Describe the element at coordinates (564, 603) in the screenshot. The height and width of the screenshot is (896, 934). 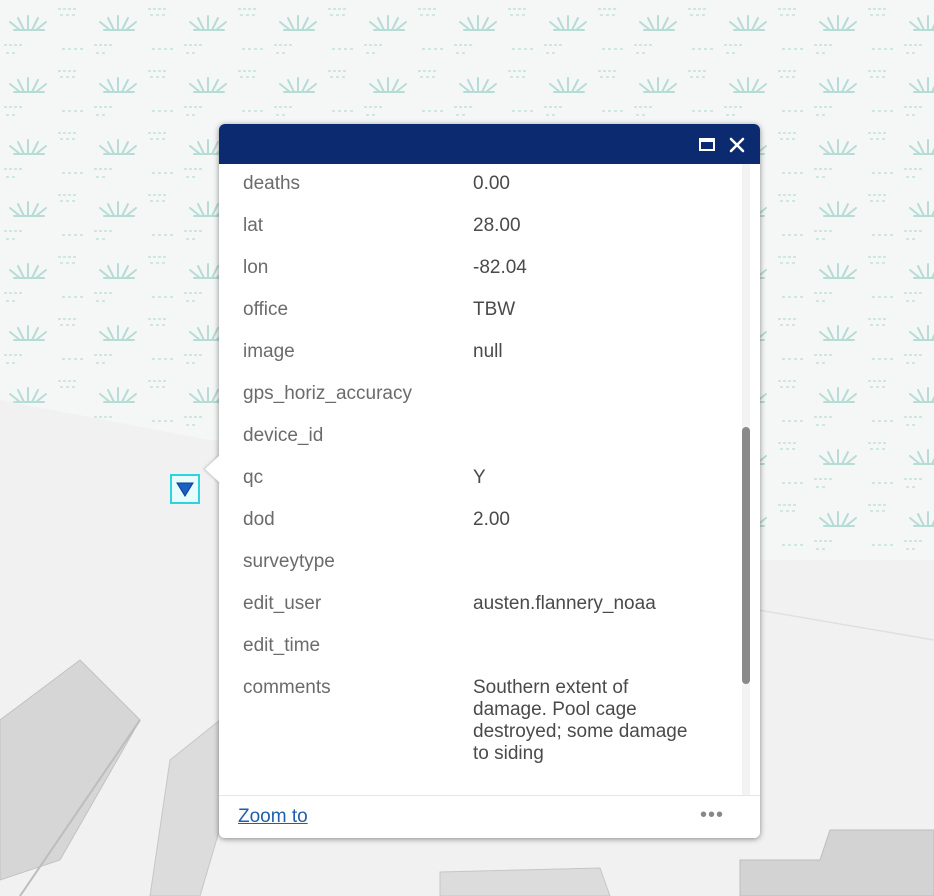
I see `attribute-value: austen.flannery_noaa` at that location.